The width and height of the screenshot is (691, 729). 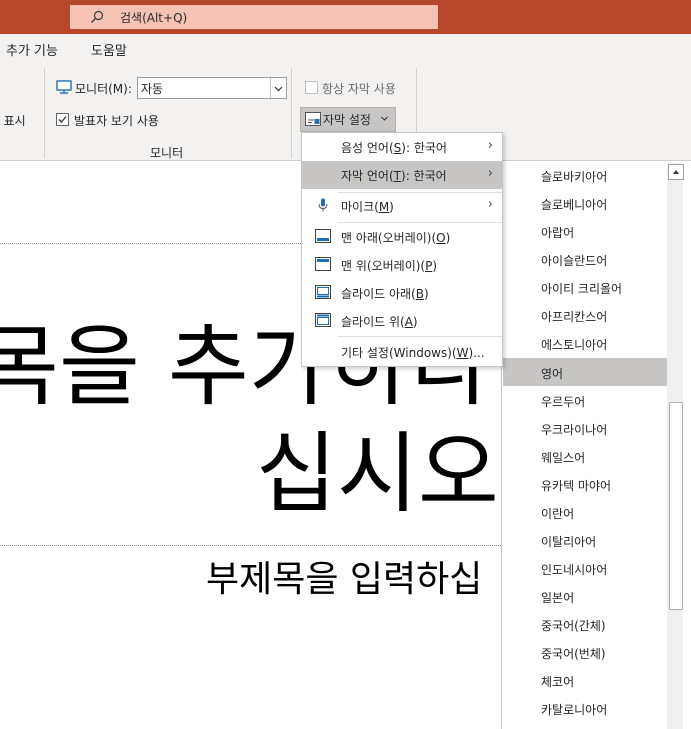 I want to click on caption-settings-button: 자막 설정, so click(x=348, y=119).